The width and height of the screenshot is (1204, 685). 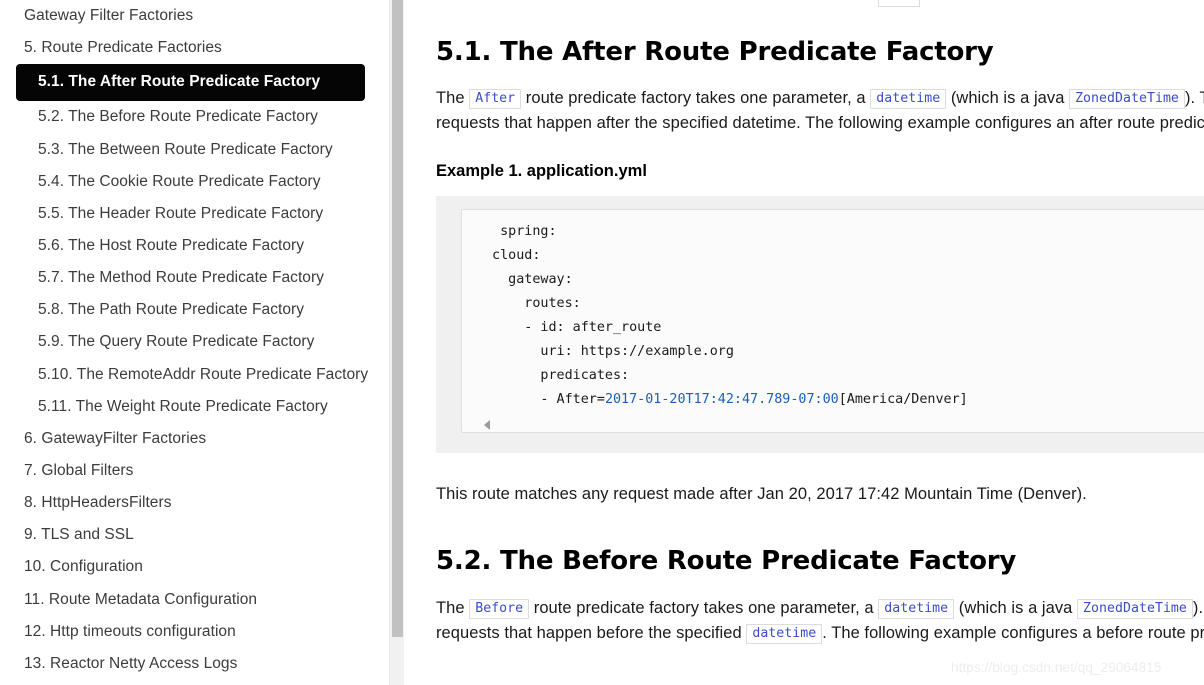 I want to click on scroll-left-arrow-icon, so click(x=487, y=424).